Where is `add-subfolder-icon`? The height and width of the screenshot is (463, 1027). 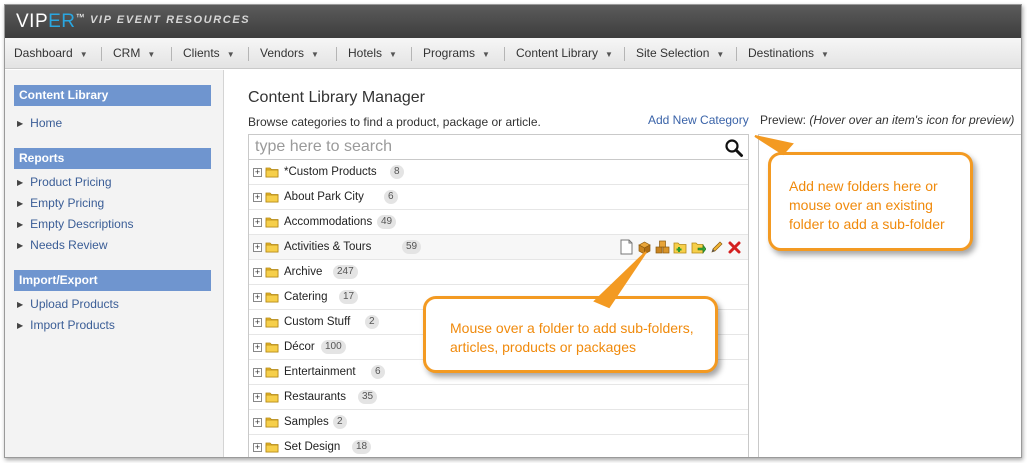
add-subfolder-icon is located at coordinates (680, 247).